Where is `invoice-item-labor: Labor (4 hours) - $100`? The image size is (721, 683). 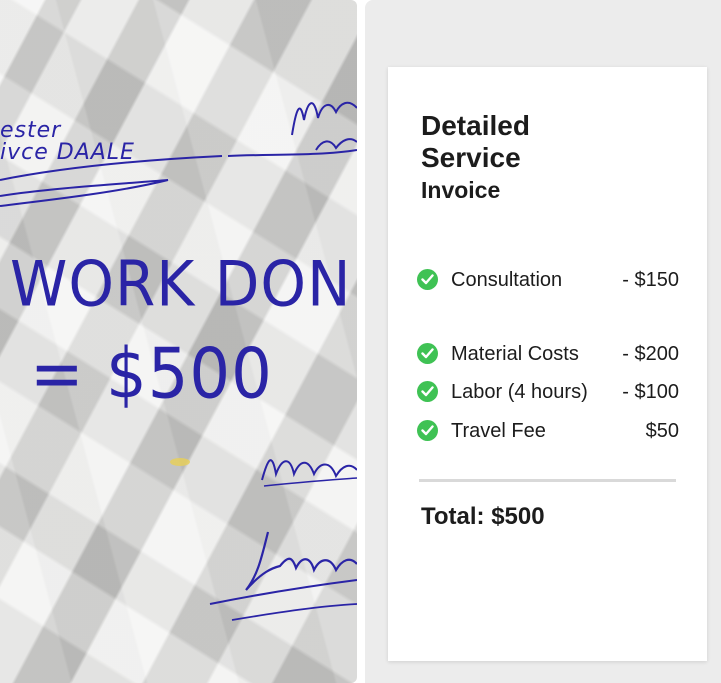
invoice-item-labor: Labor (4 hours) - $100 is located at coordinates (548, 392).